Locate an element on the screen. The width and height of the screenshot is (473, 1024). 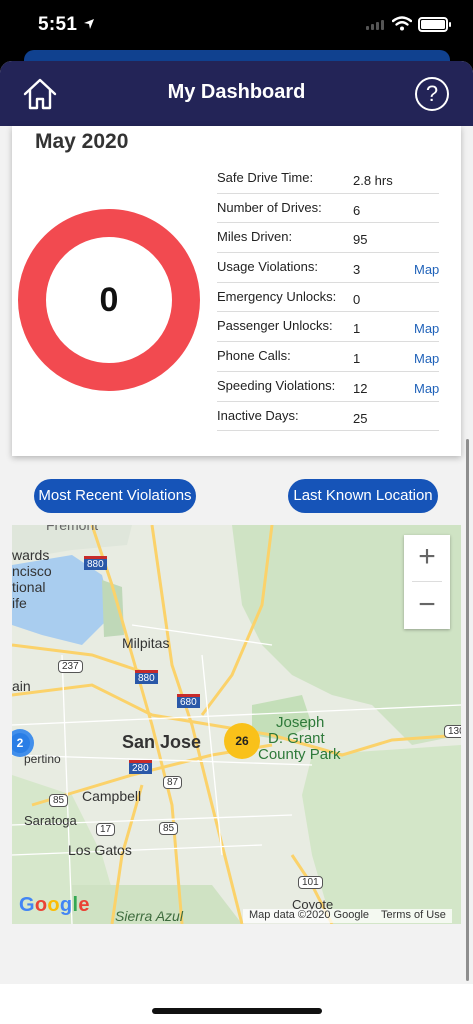
shield-r237: 237 is located at coordinates (70, 666).